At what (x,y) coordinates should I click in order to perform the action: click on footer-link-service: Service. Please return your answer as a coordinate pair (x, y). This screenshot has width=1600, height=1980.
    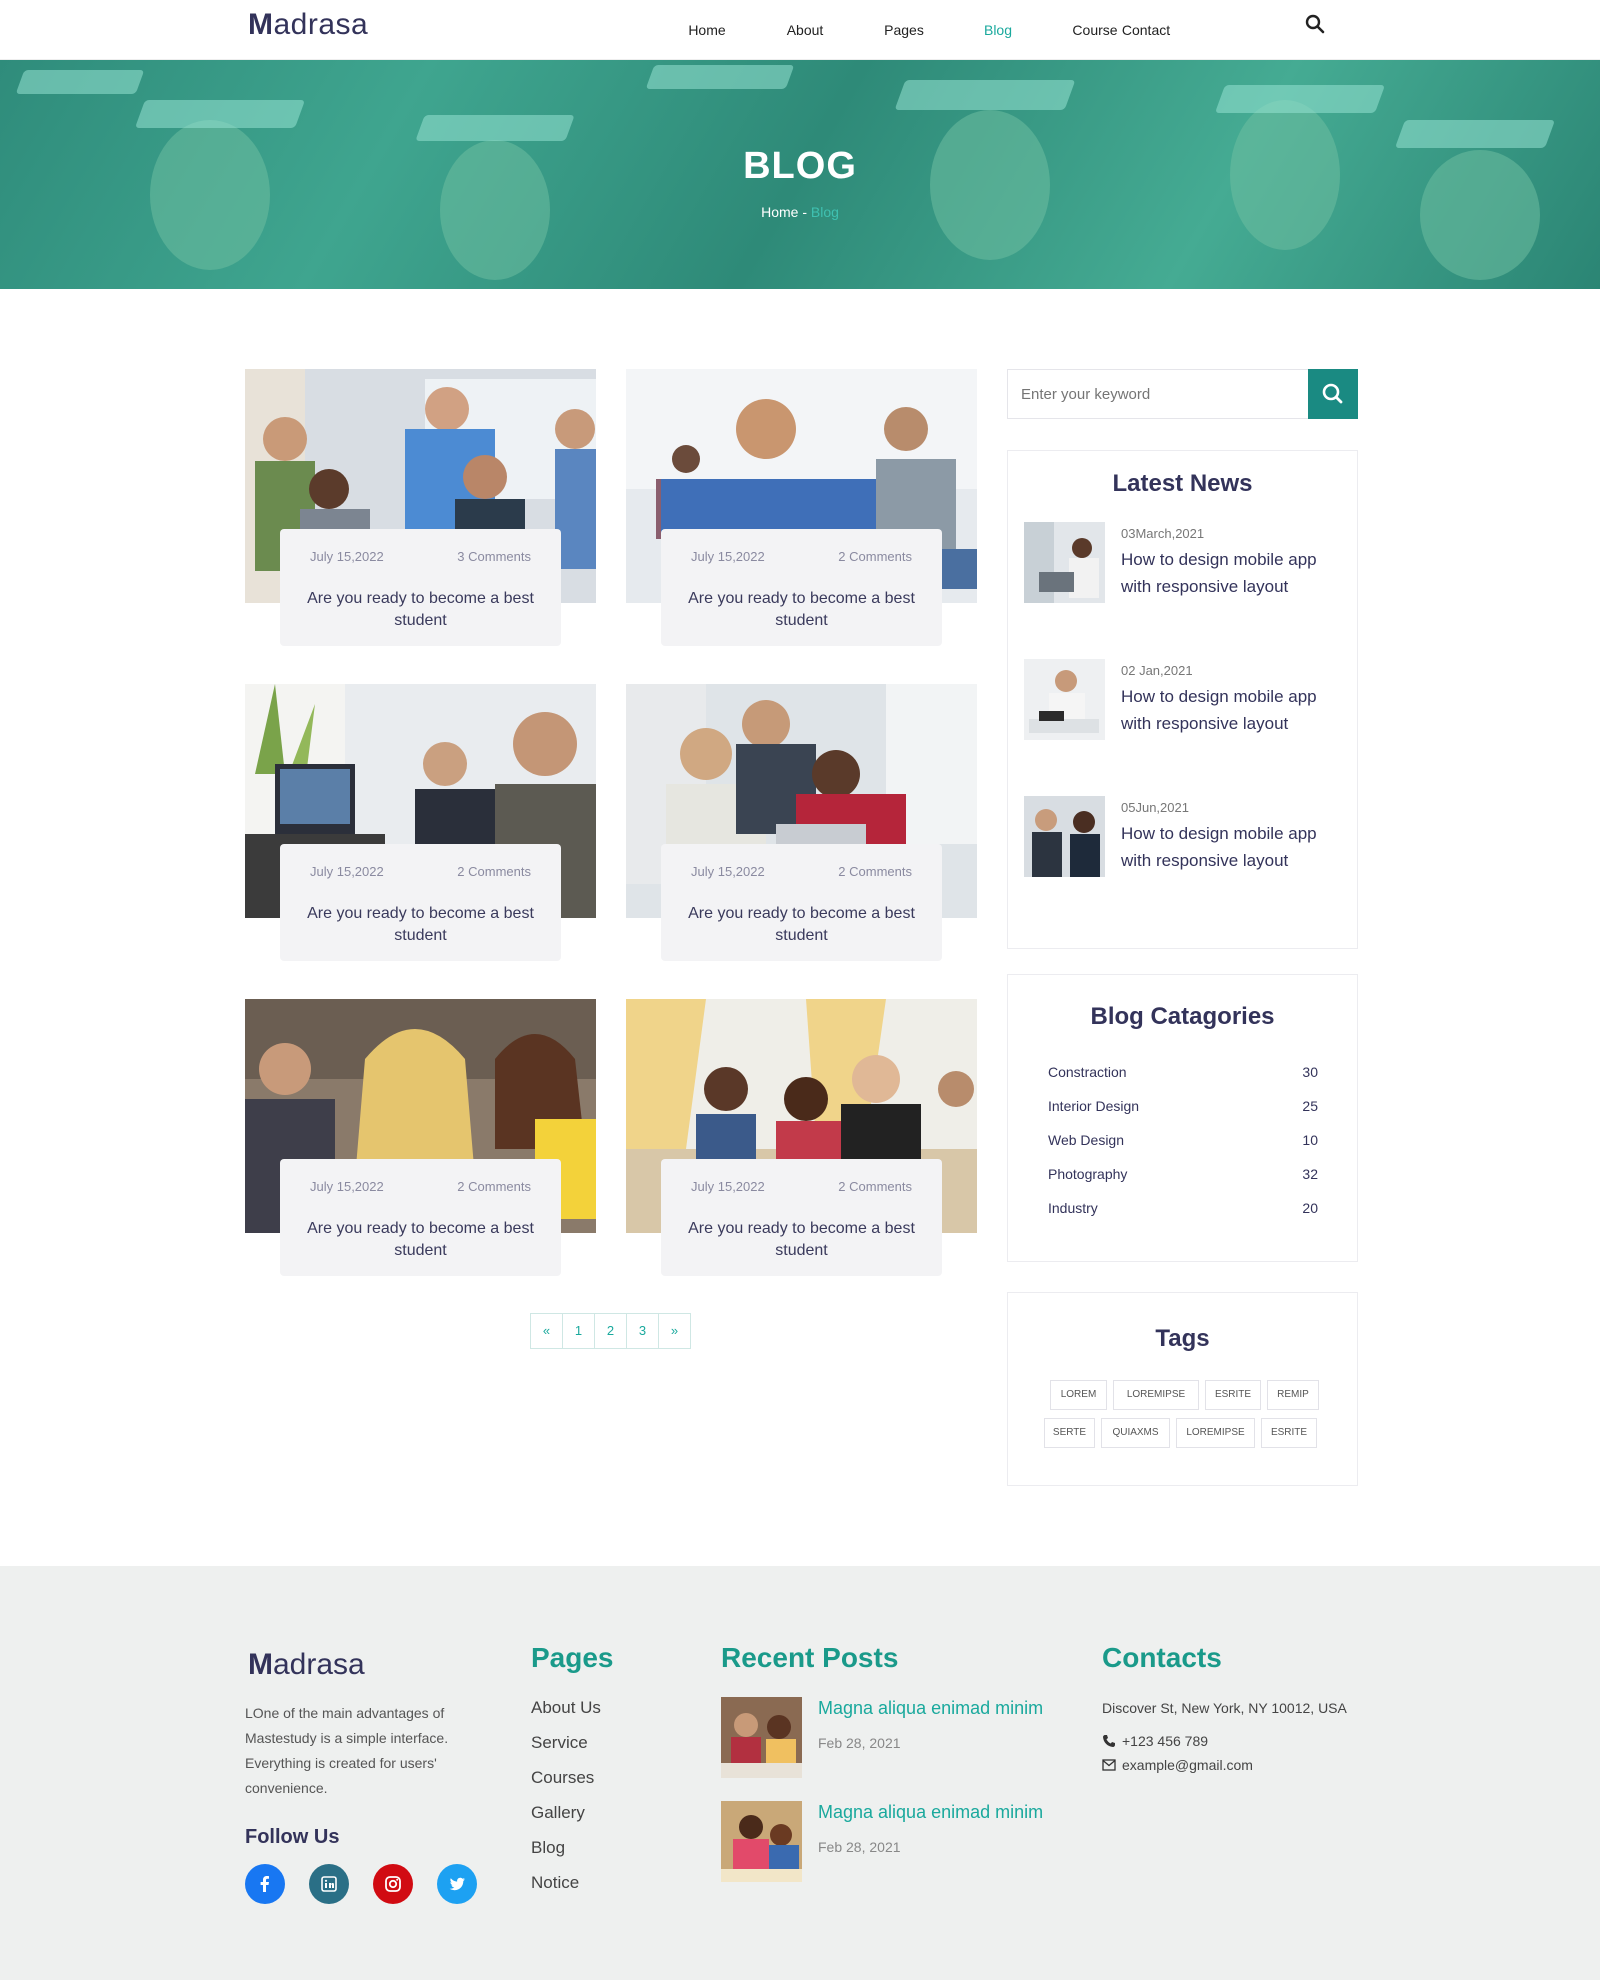
    Looking at the image, I should click on (559, 1743).